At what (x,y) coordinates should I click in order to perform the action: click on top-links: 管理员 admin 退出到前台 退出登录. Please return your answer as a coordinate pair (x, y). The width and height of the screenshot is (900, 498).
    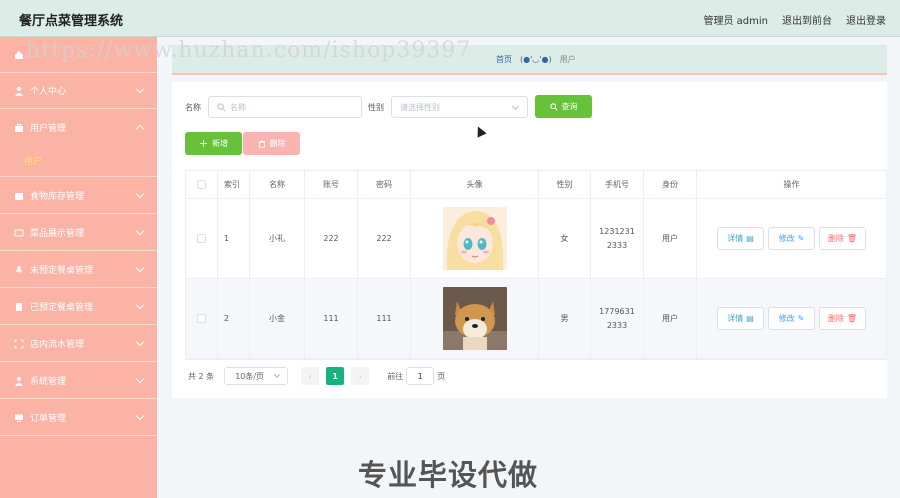
    Looking at the image, I should click on (794, 19).